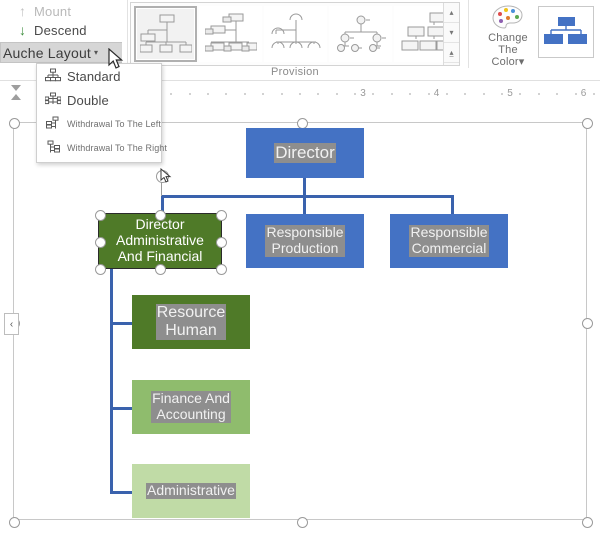 This screenshot has width=600, height=534. What do you see at coordinates (587, 123) in the screenshot?
I see `resize-handle-top-right` at bounding box center [587, 123].